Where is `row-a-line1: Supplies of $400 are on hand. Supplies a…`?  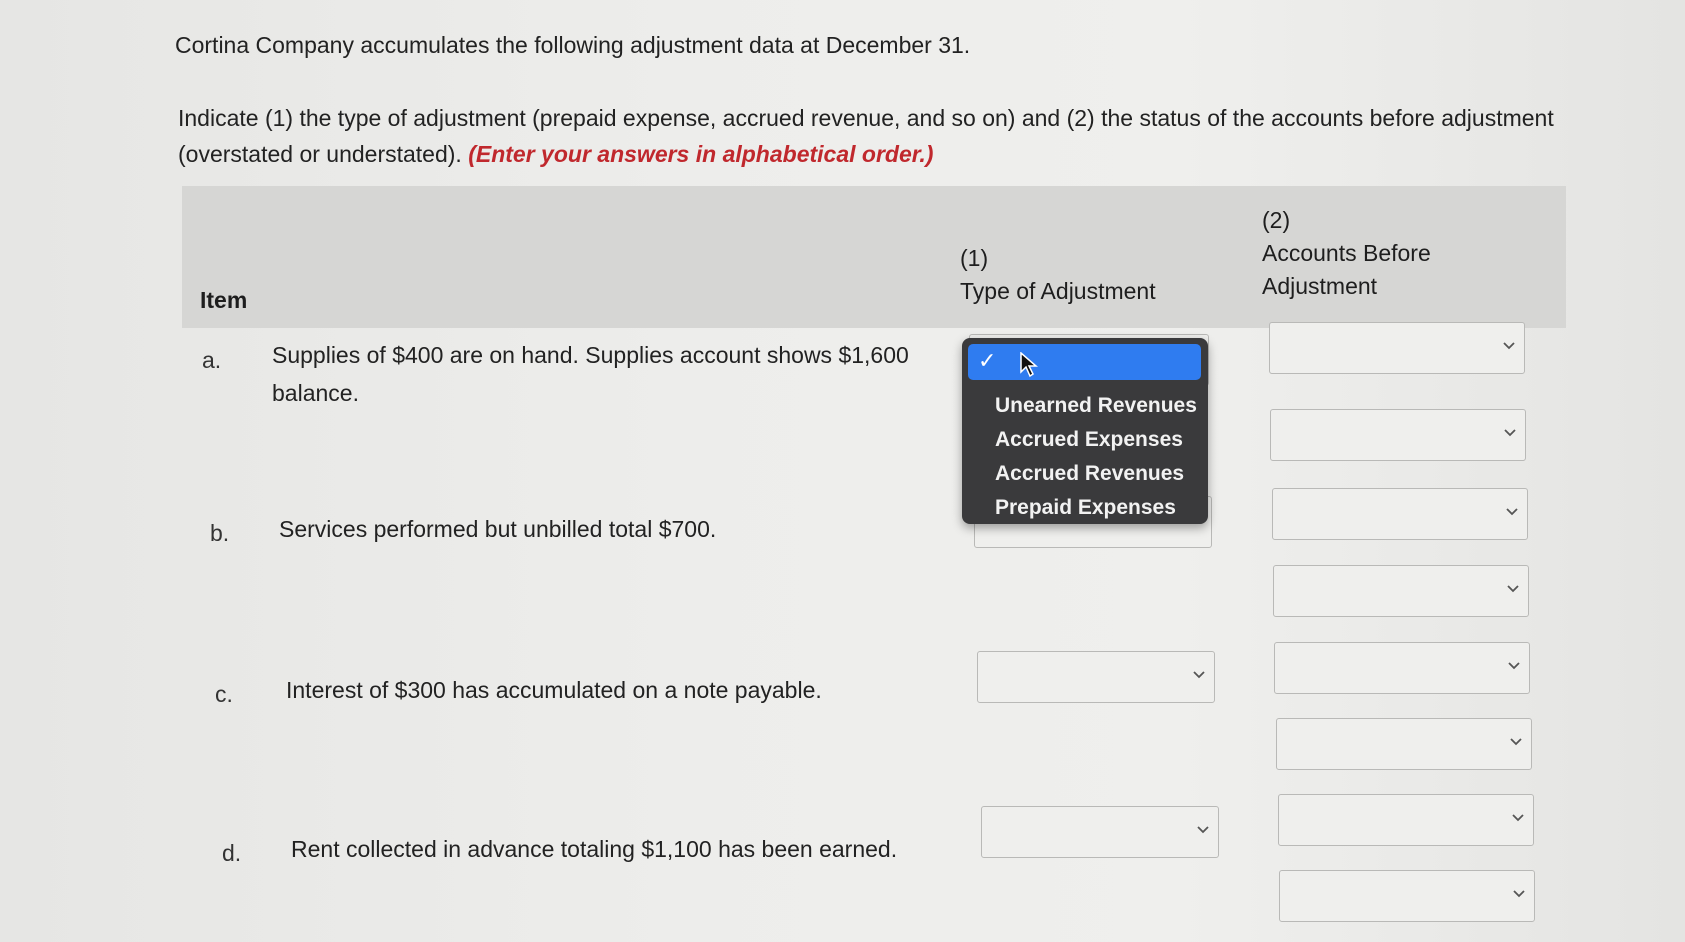
row-a-line1: Supplies of $400 are on hand. Supplies a… is located at coordinates (590, 355).